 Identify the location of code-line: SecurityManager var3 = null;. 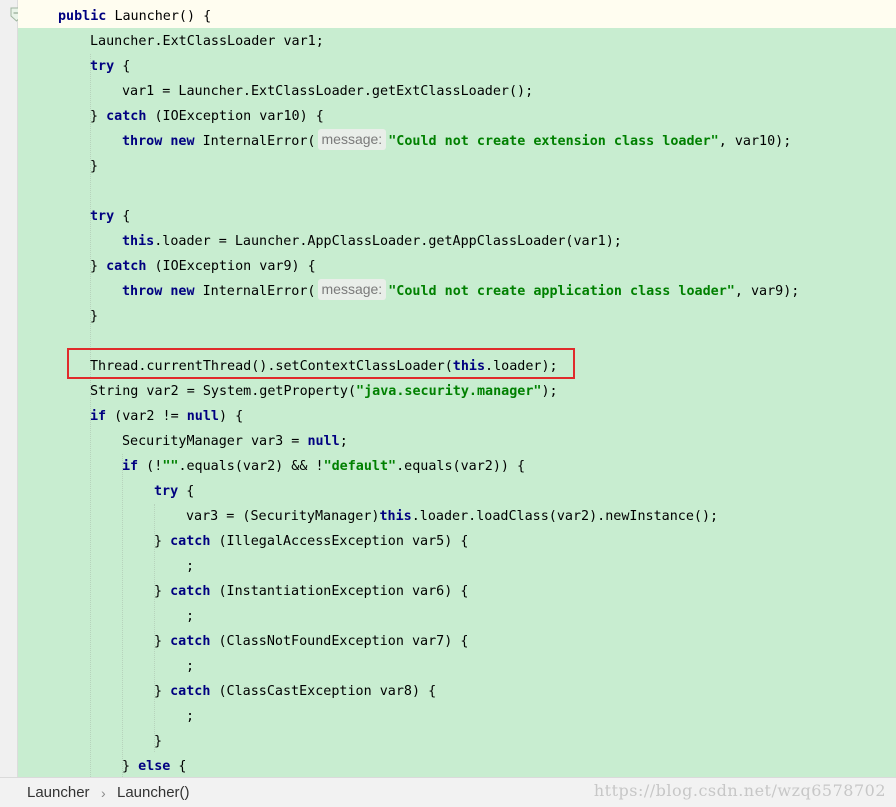
(235, 441).